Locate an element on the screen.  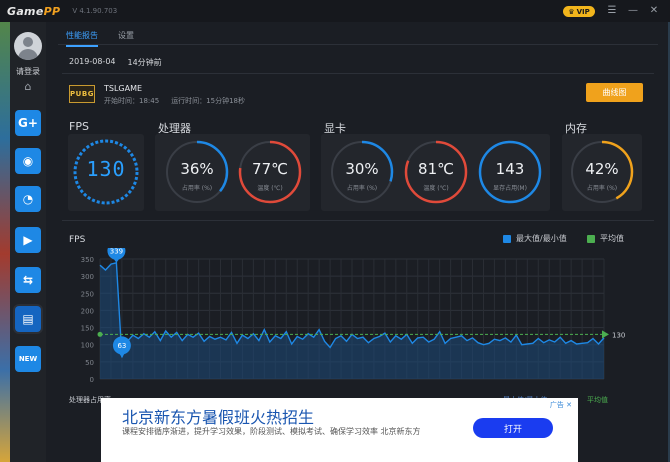
gauge-rings is located at coordinates (353, 172).